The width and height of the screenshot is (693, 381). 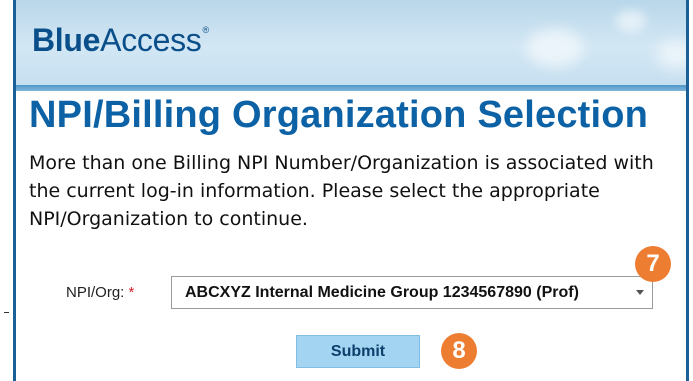 What do you see at coordinates (351, 88) in the screenshot?
I see `header-divider` at bounding box center [351, 88].